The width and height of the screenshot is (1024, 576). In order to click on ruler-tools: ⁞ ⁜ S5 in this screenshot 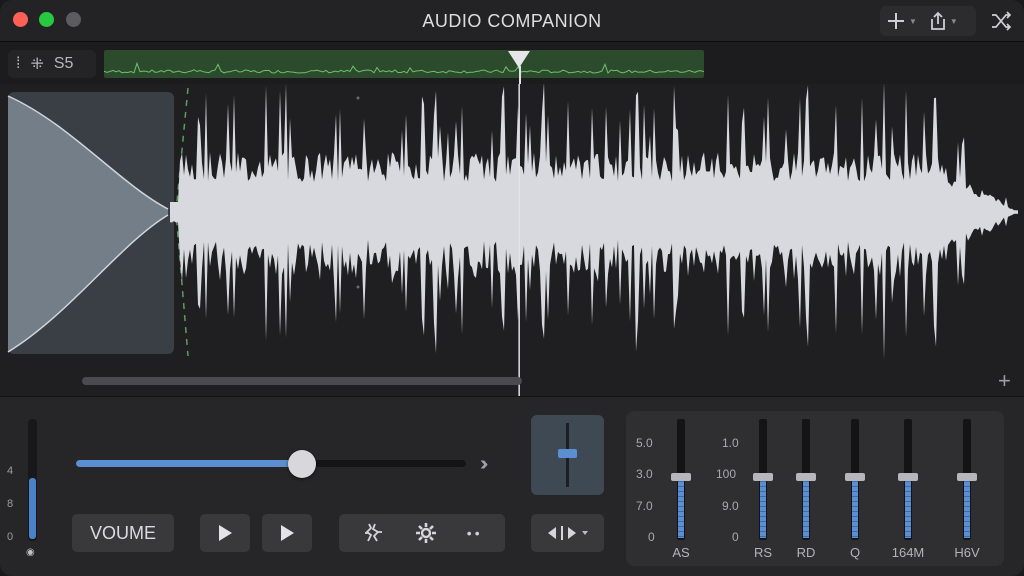, I will do `click(52, 64)`.